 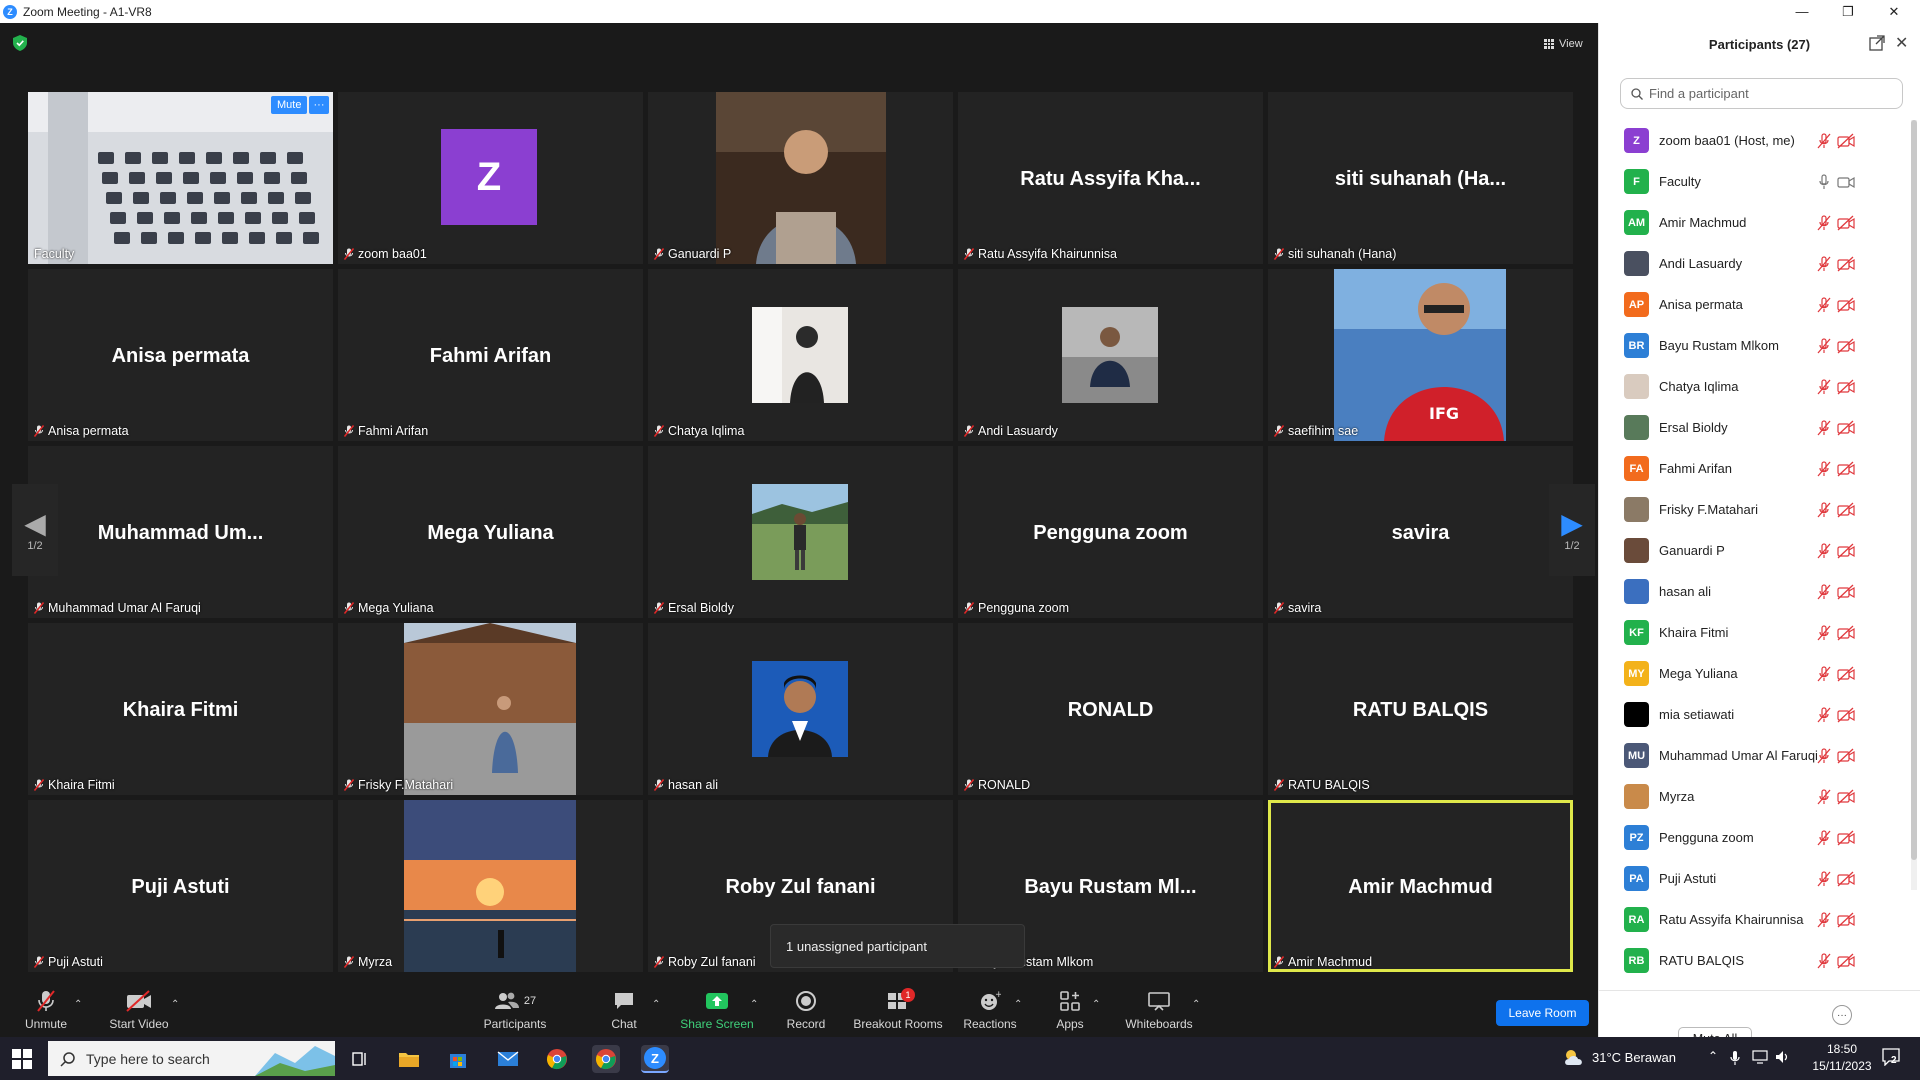 I want to click on popout-icon, so click(x=1877, y=43).